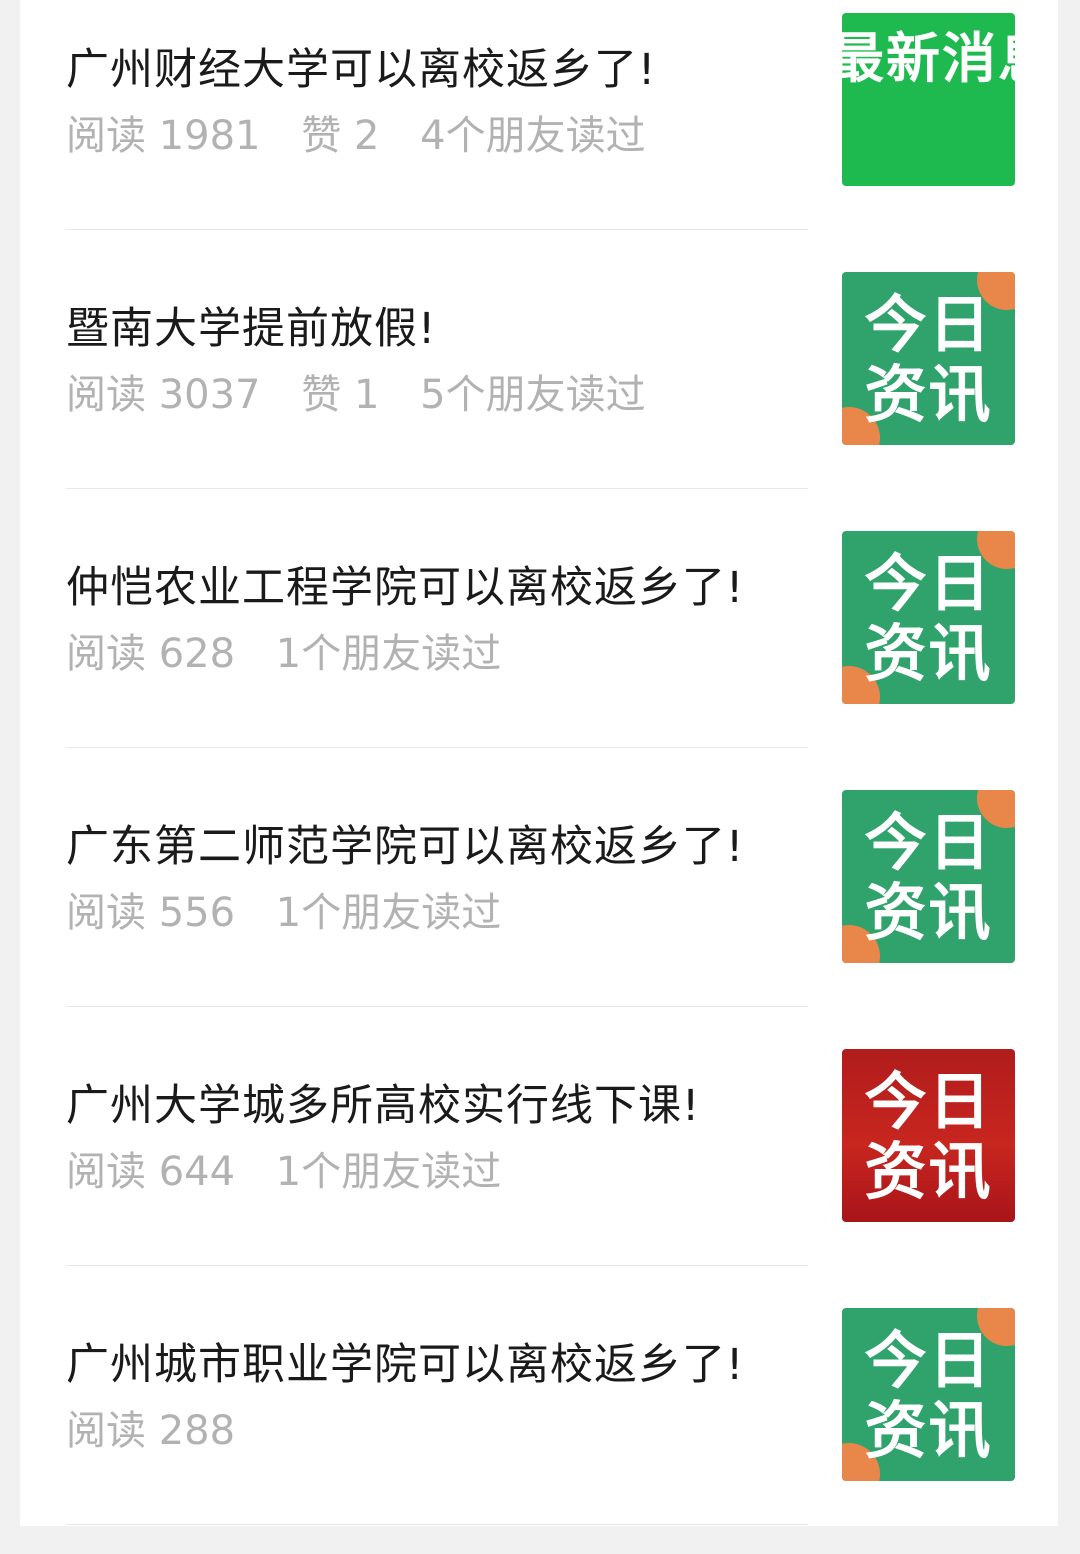 The image size is (1080, 1554). I want to click on article-thumbnail: 最新消息, so click(928, 99).